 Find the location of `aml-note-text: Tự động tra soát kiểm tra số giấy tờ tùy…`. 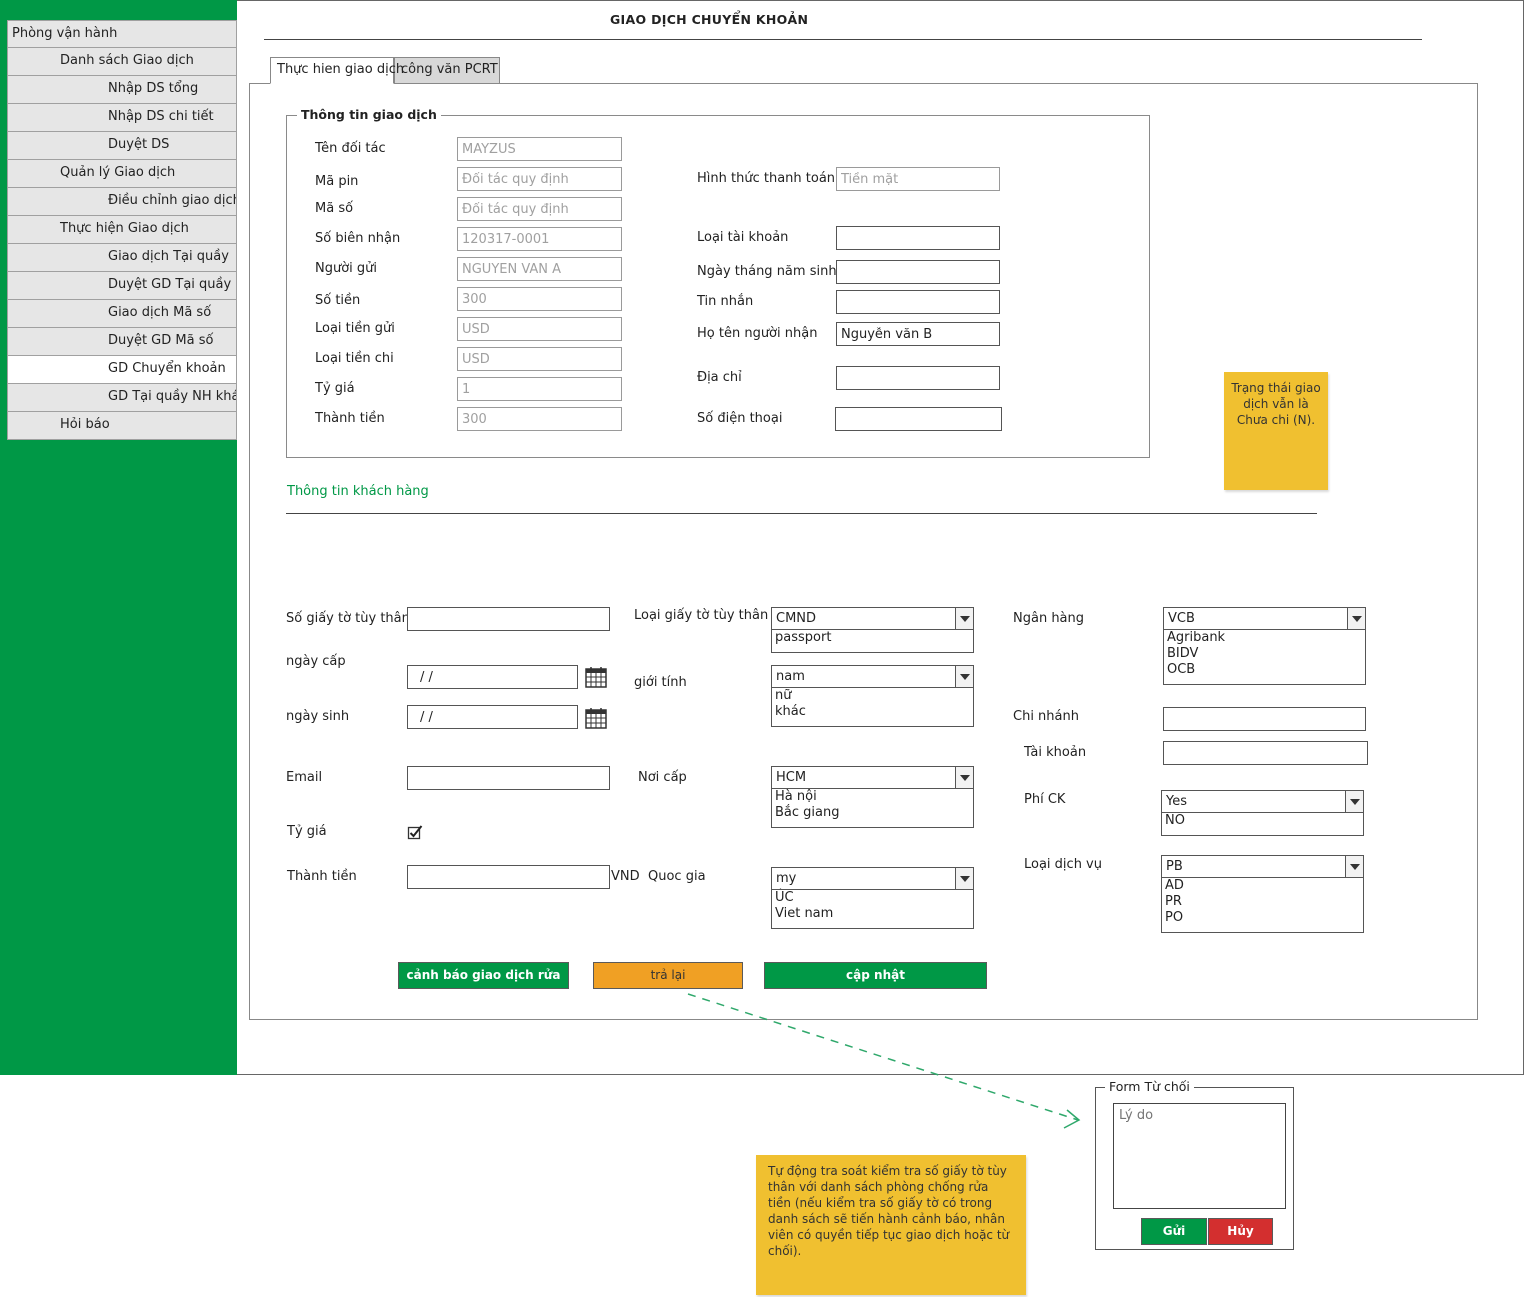

aml-note-text: Tự động tra soát kiểm tra số giấy tờ tùy… is located at coordinates (889, 1211).